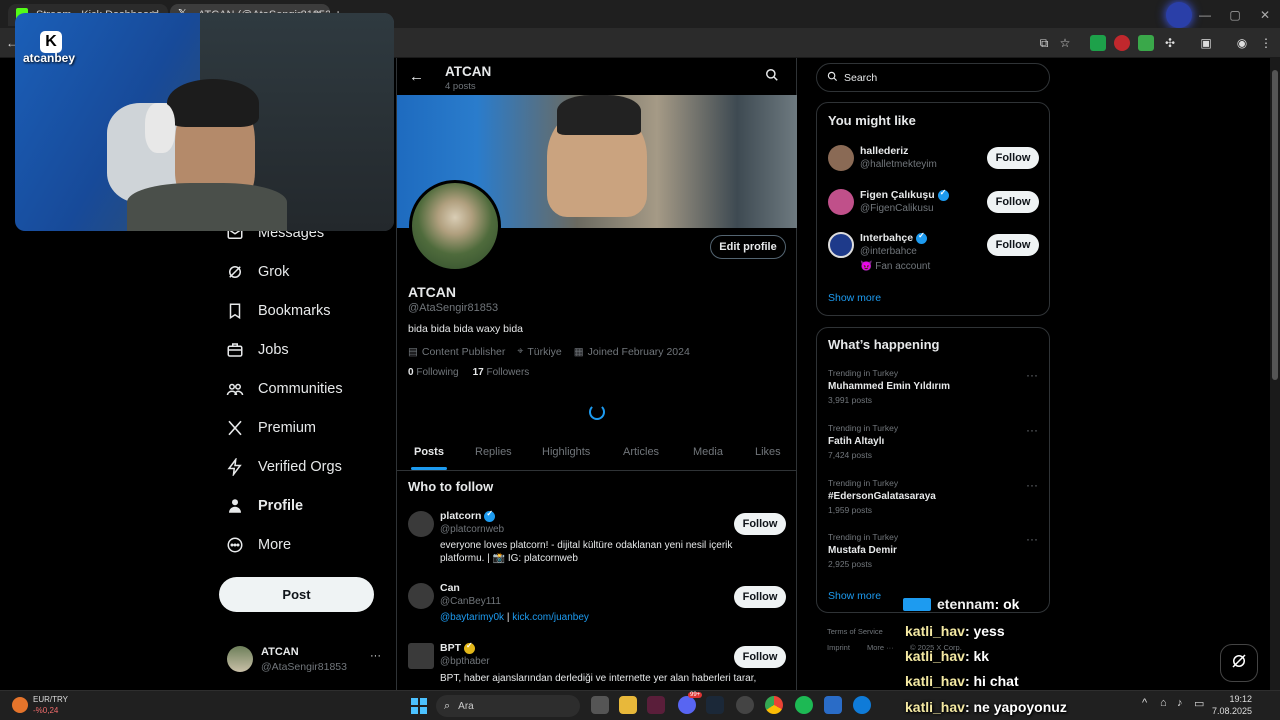 Image resolution: width=1280 pixels, height=720 pixels. Describe the element at coordinates (708, 452) in the screenshot. I see `tab-media: Media` at that location.